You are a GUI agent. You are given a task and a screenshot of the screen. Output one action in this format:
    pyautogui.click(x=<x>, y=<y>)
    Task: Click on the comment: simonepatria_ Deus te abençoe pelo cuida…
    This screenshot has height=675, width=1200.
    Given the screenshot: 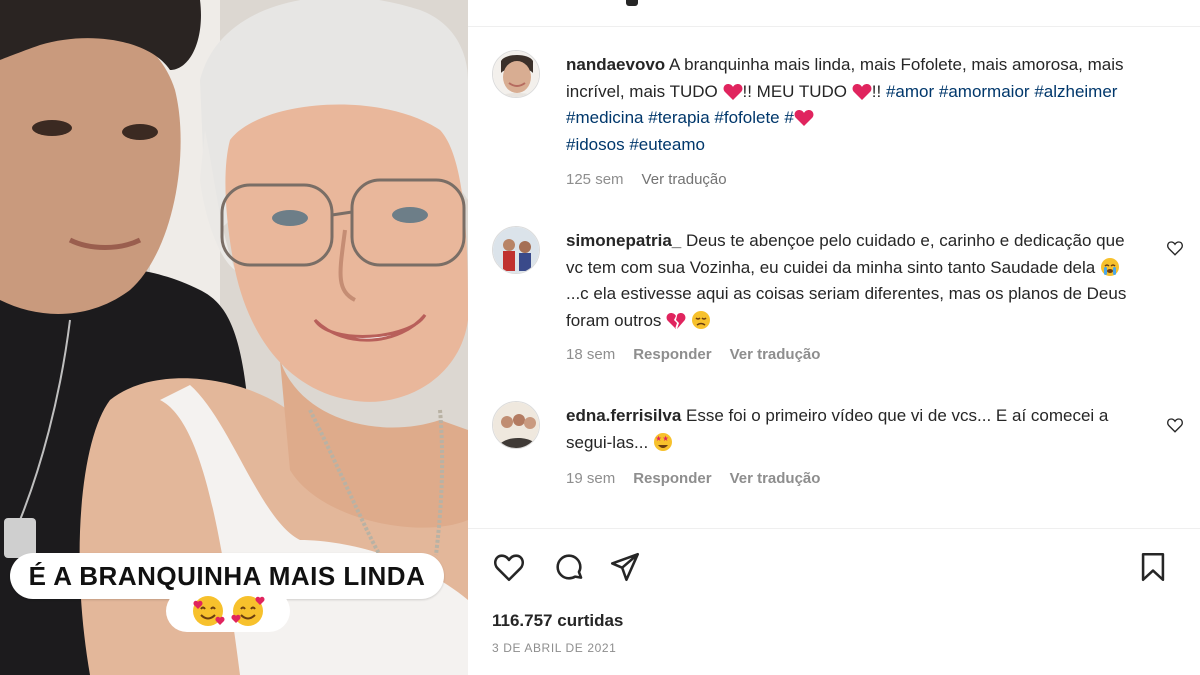 What is the action you would take?
    pyautogui.click(x=850, y=281)
    